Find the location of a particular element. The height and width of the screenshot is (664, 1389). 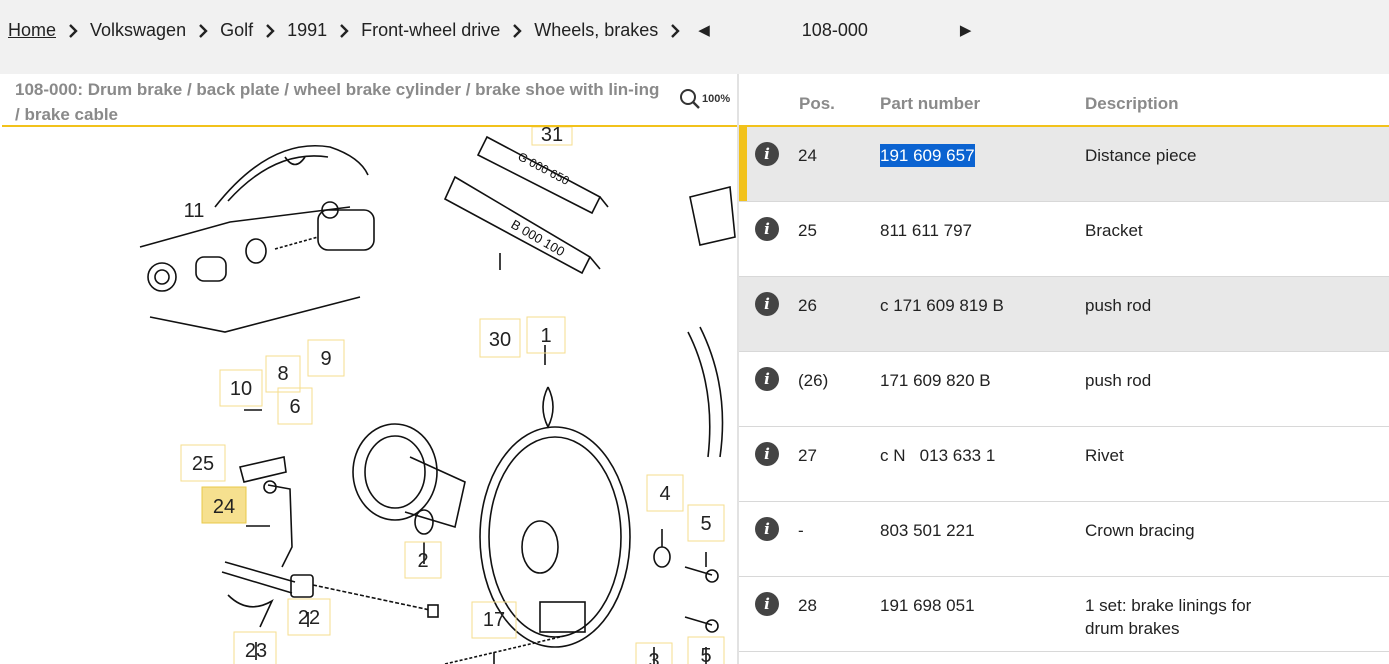

breadcrumb-group: Wheels, brakes is located at coordinates (596, 30).